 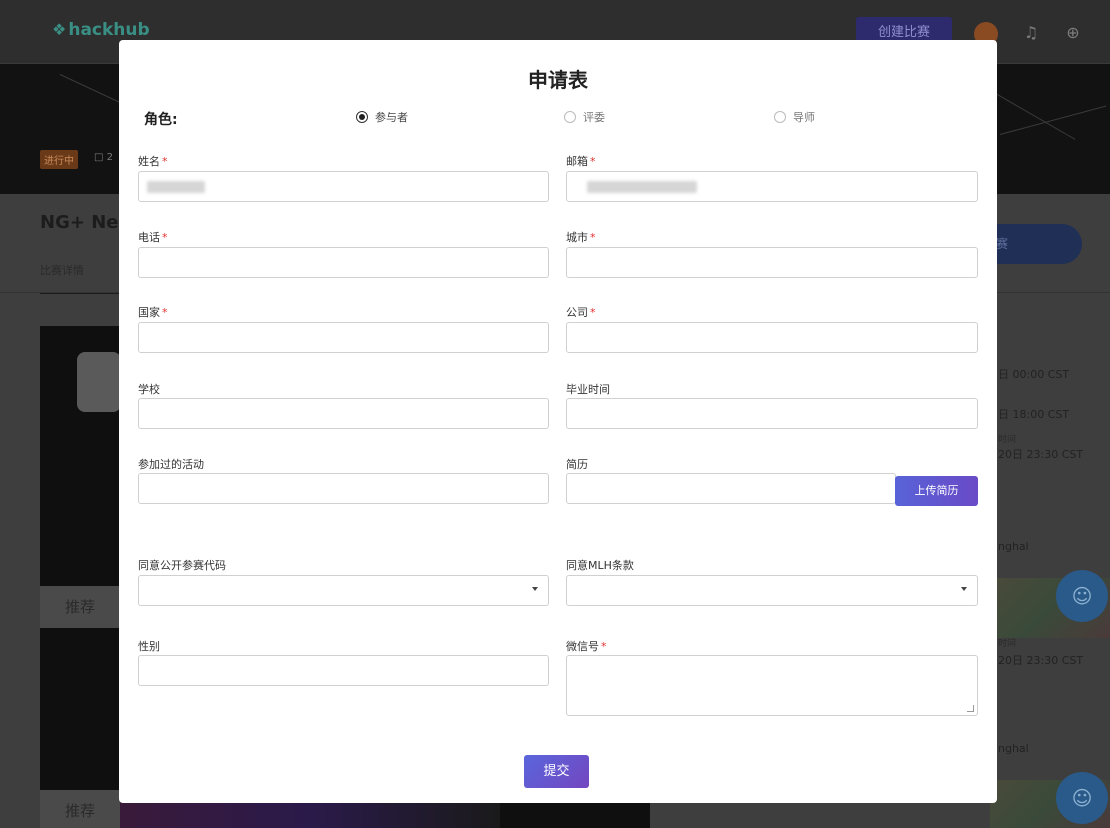 What do you see at coordinates (85, 222) in the screenshot?
I see `page-title: NG+ Nex` at bounding box center [85, 222].